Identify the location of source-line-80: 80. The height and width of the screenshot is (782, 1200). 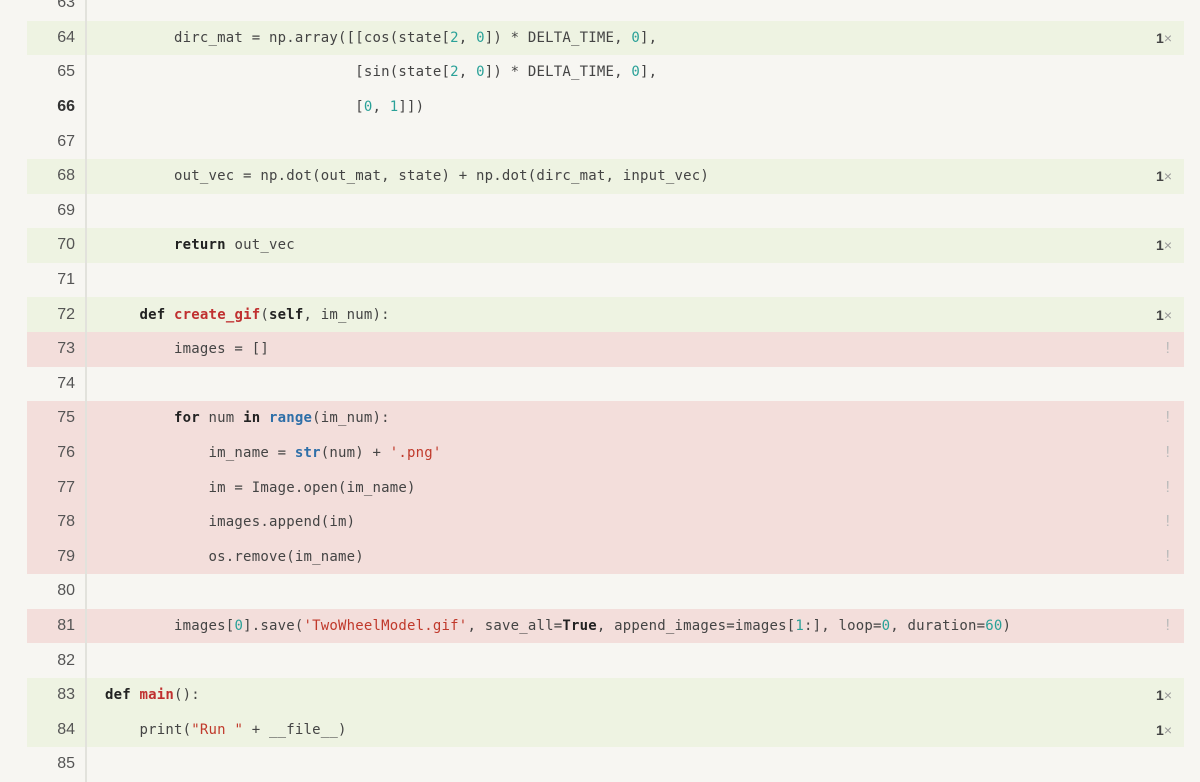
(605, 591).